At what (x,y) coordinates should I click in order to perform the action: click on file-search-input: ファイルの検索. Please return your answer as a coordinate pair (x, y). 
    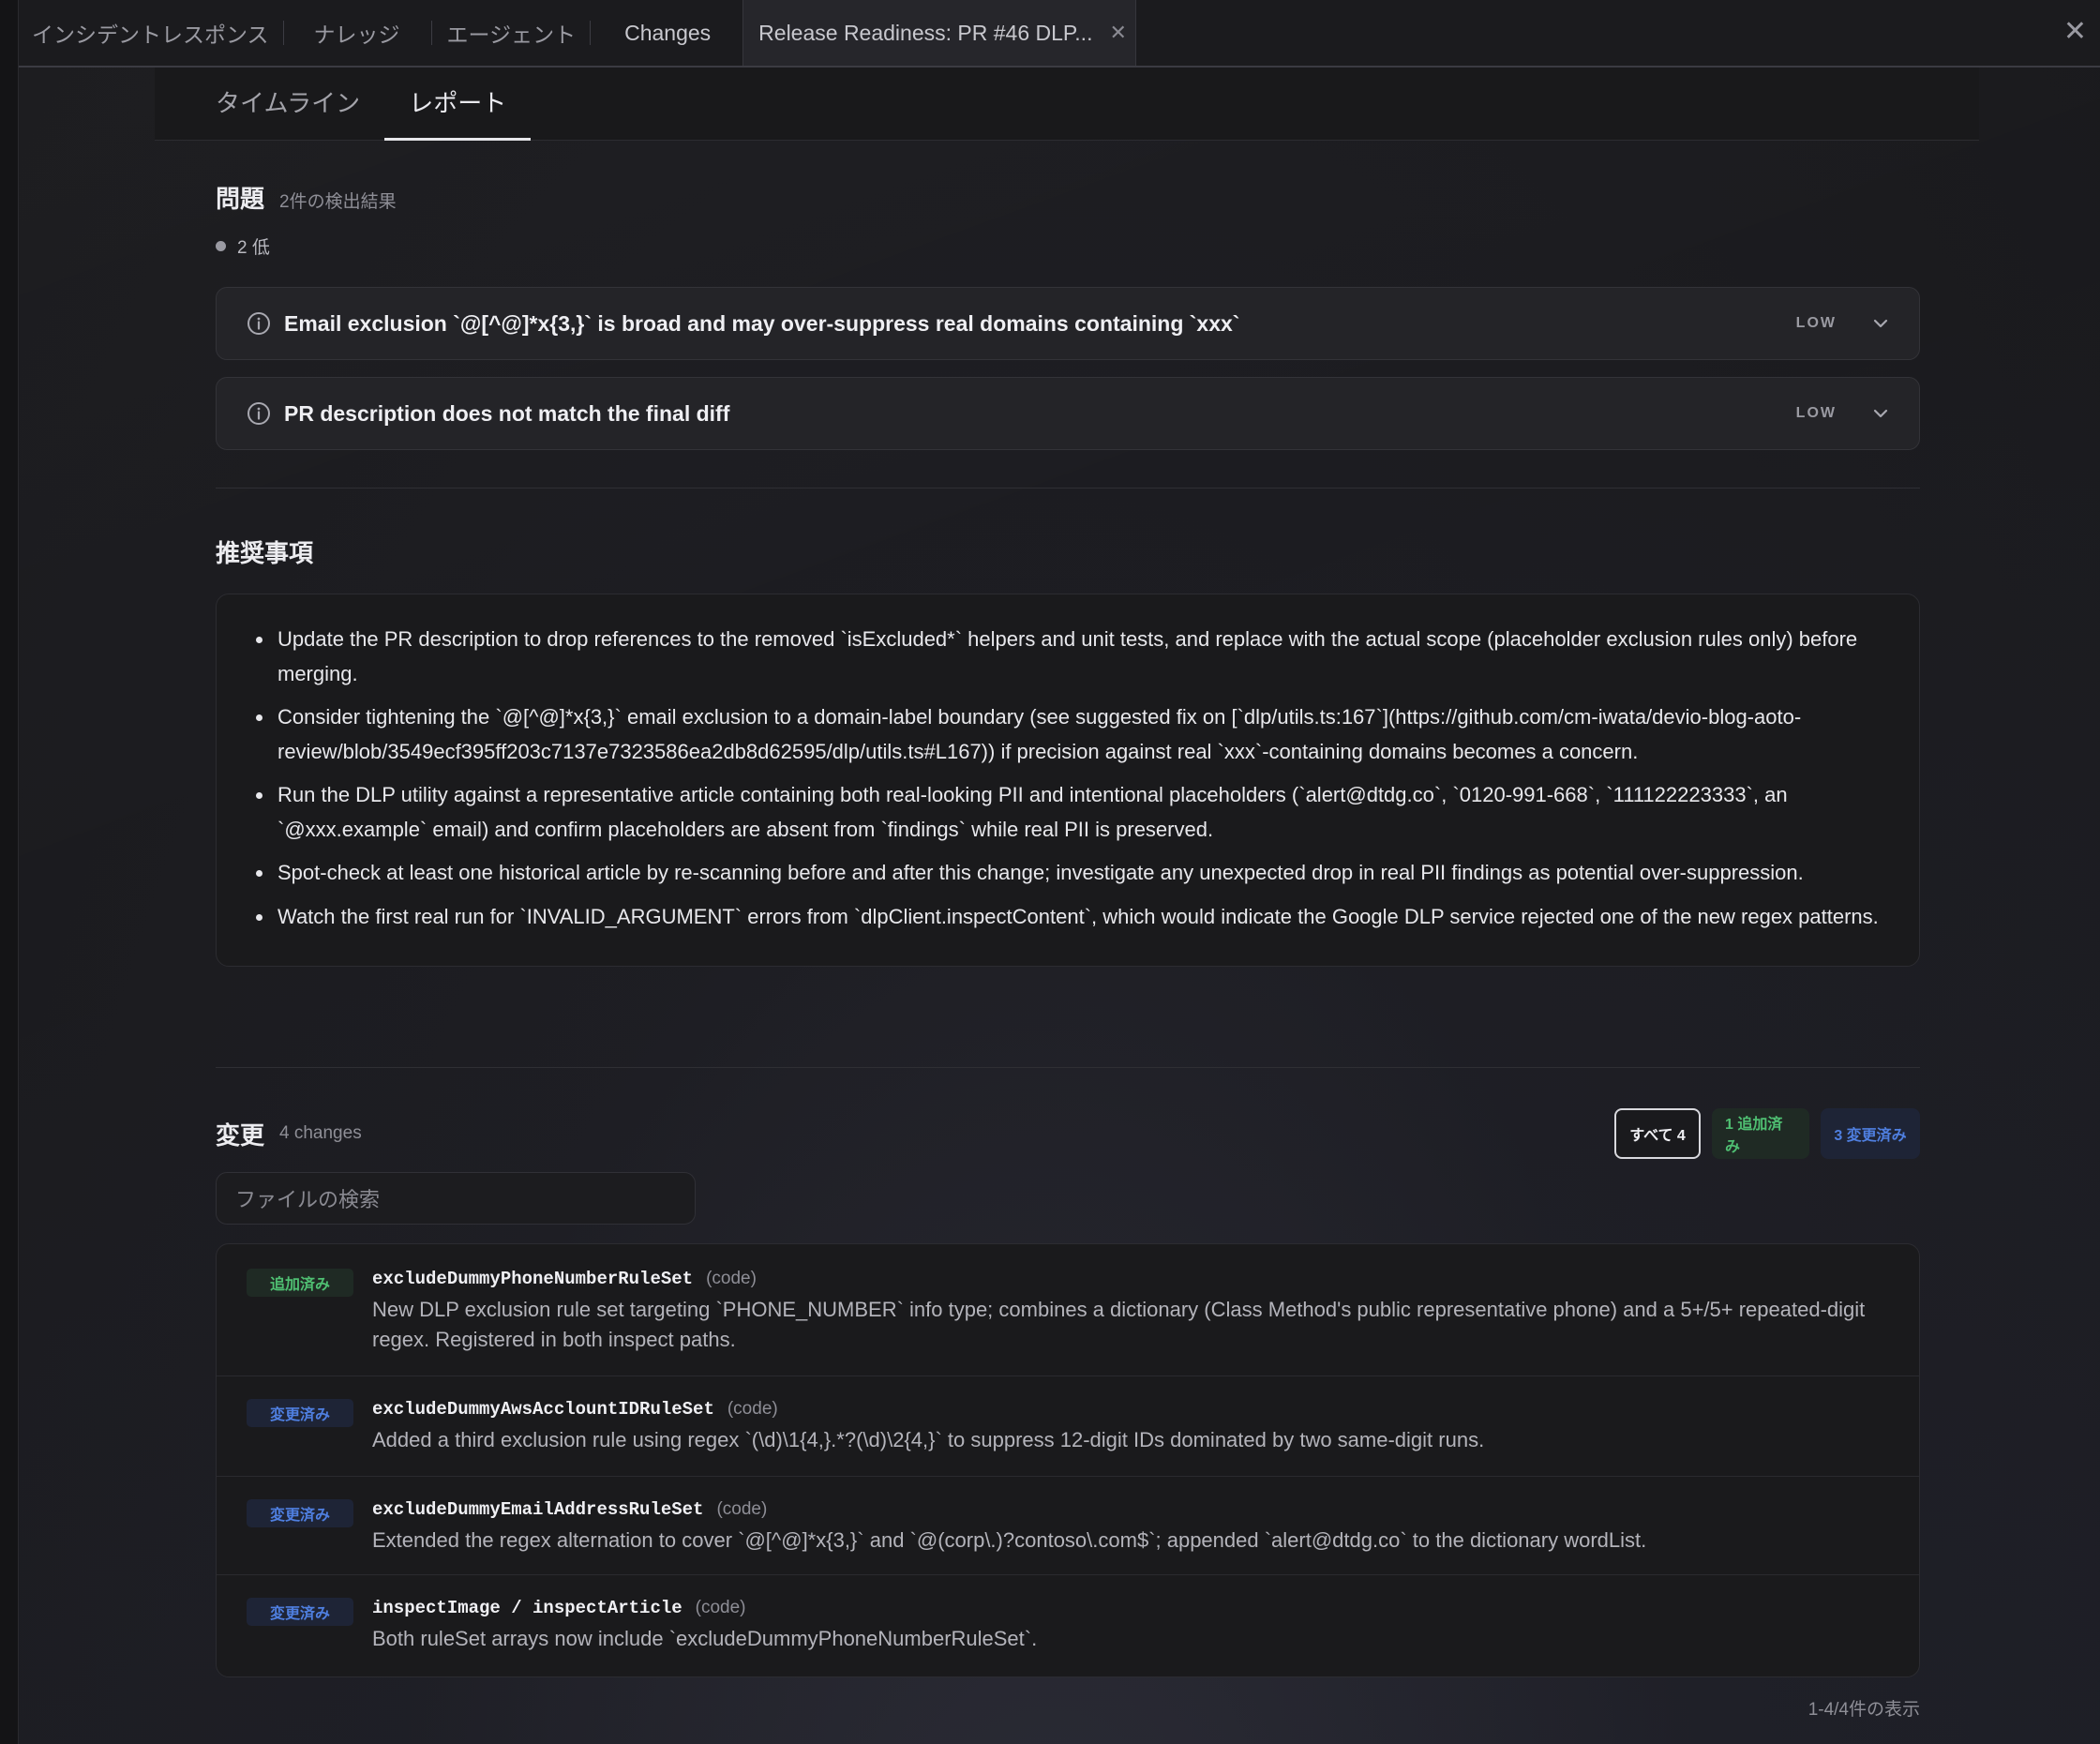
    Looking at the image, I should click on (456, 1198).